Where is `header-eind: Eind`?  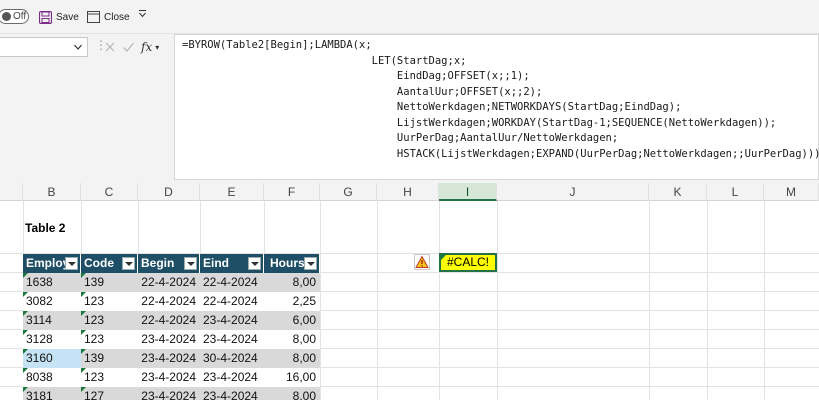
header-eind: Eind is located at coordinates (232, 263).